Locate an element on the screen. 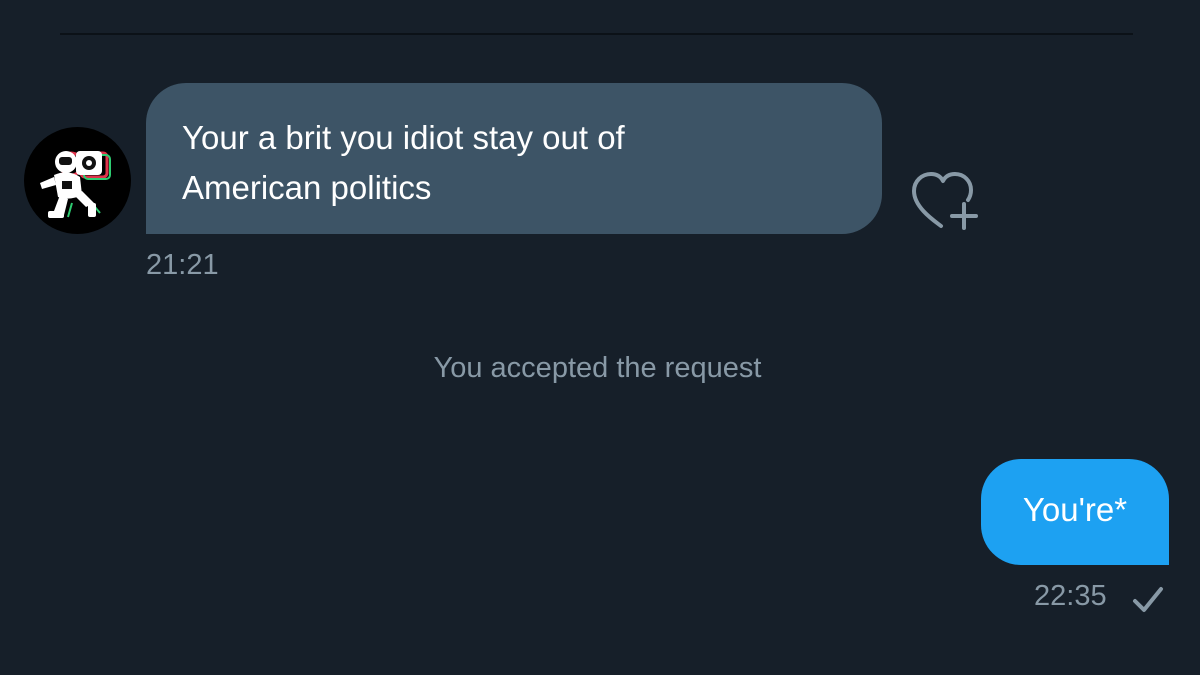 Image resolution: width=1200 pixels, height=675 pixels. like-message-button is located at coordinates (944, 201).